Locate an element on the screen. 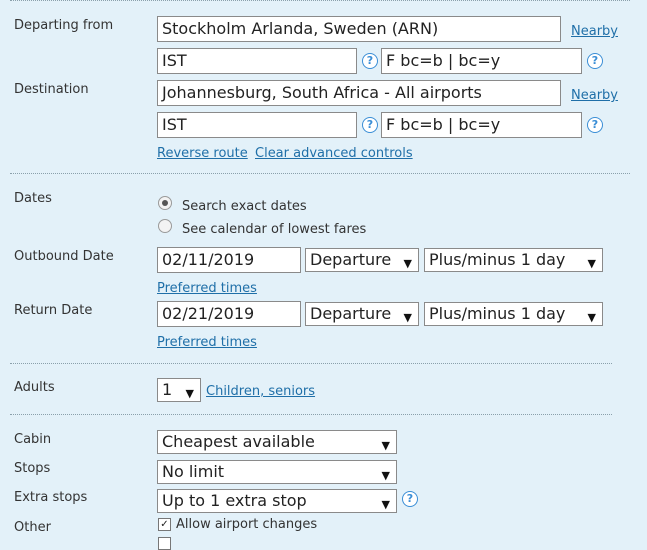  clear-advanced-link: Clear advanced controls is located at coordinates (334, 153).